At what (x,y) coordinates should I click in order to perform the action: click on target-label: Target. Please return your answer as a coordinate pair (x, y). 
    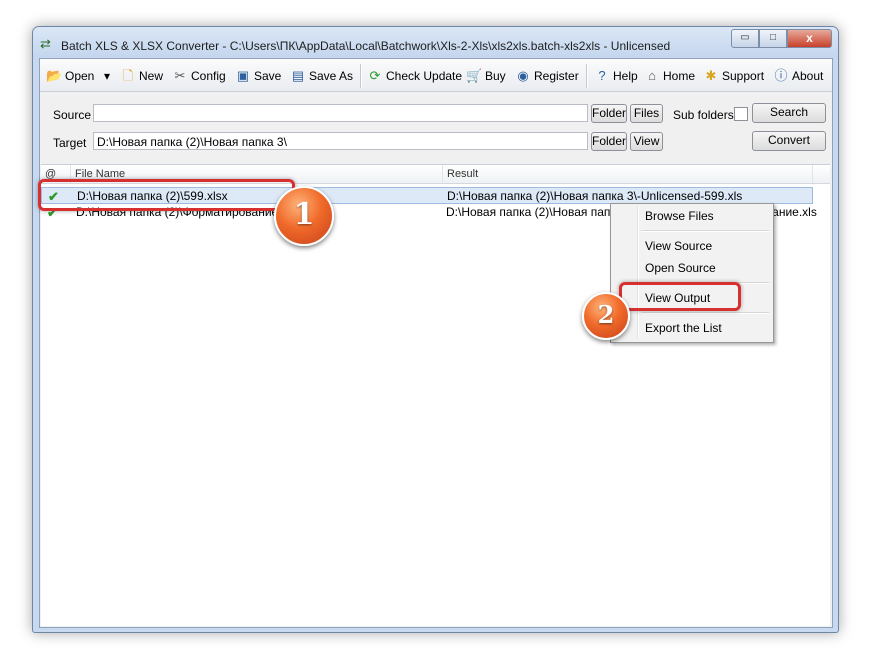
    Looking at the image, I should click on (70, 143).